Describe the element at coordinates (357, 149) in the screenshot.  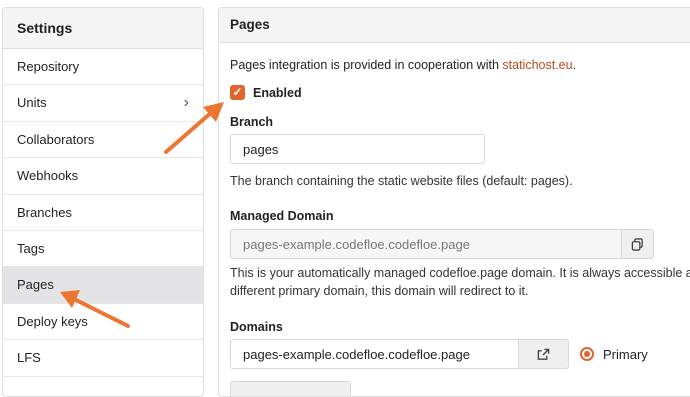
I see `branch-input: pages` at that location.